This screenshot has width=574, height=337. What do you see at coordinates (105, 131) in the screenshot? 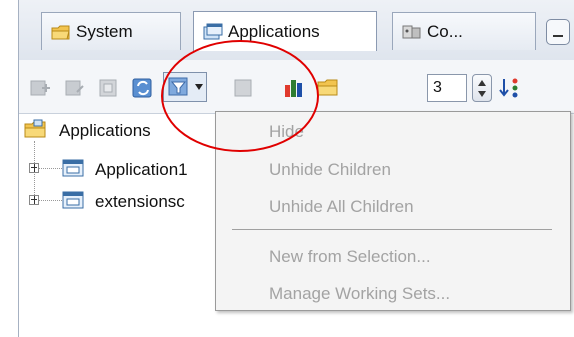
I see `tree-root-label: Applications` at bounding box center [105, 131].